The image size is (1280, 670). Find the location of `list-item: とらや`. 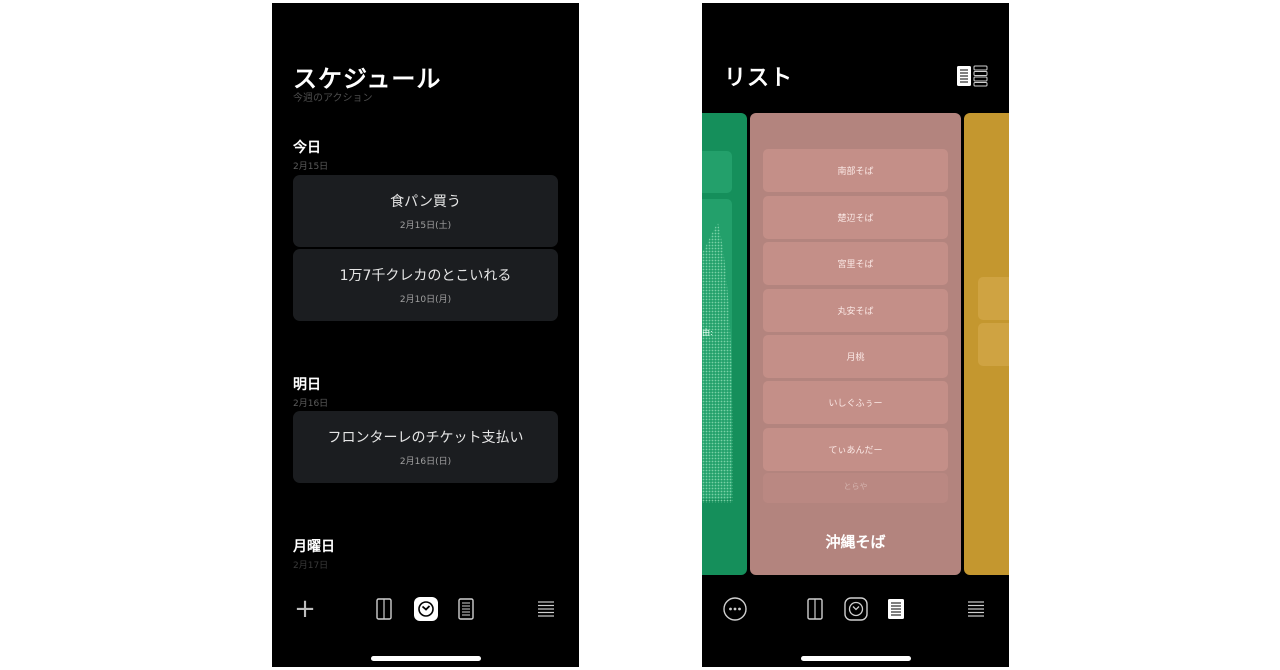

list-item: とらや is located at coordinates (855, 488).